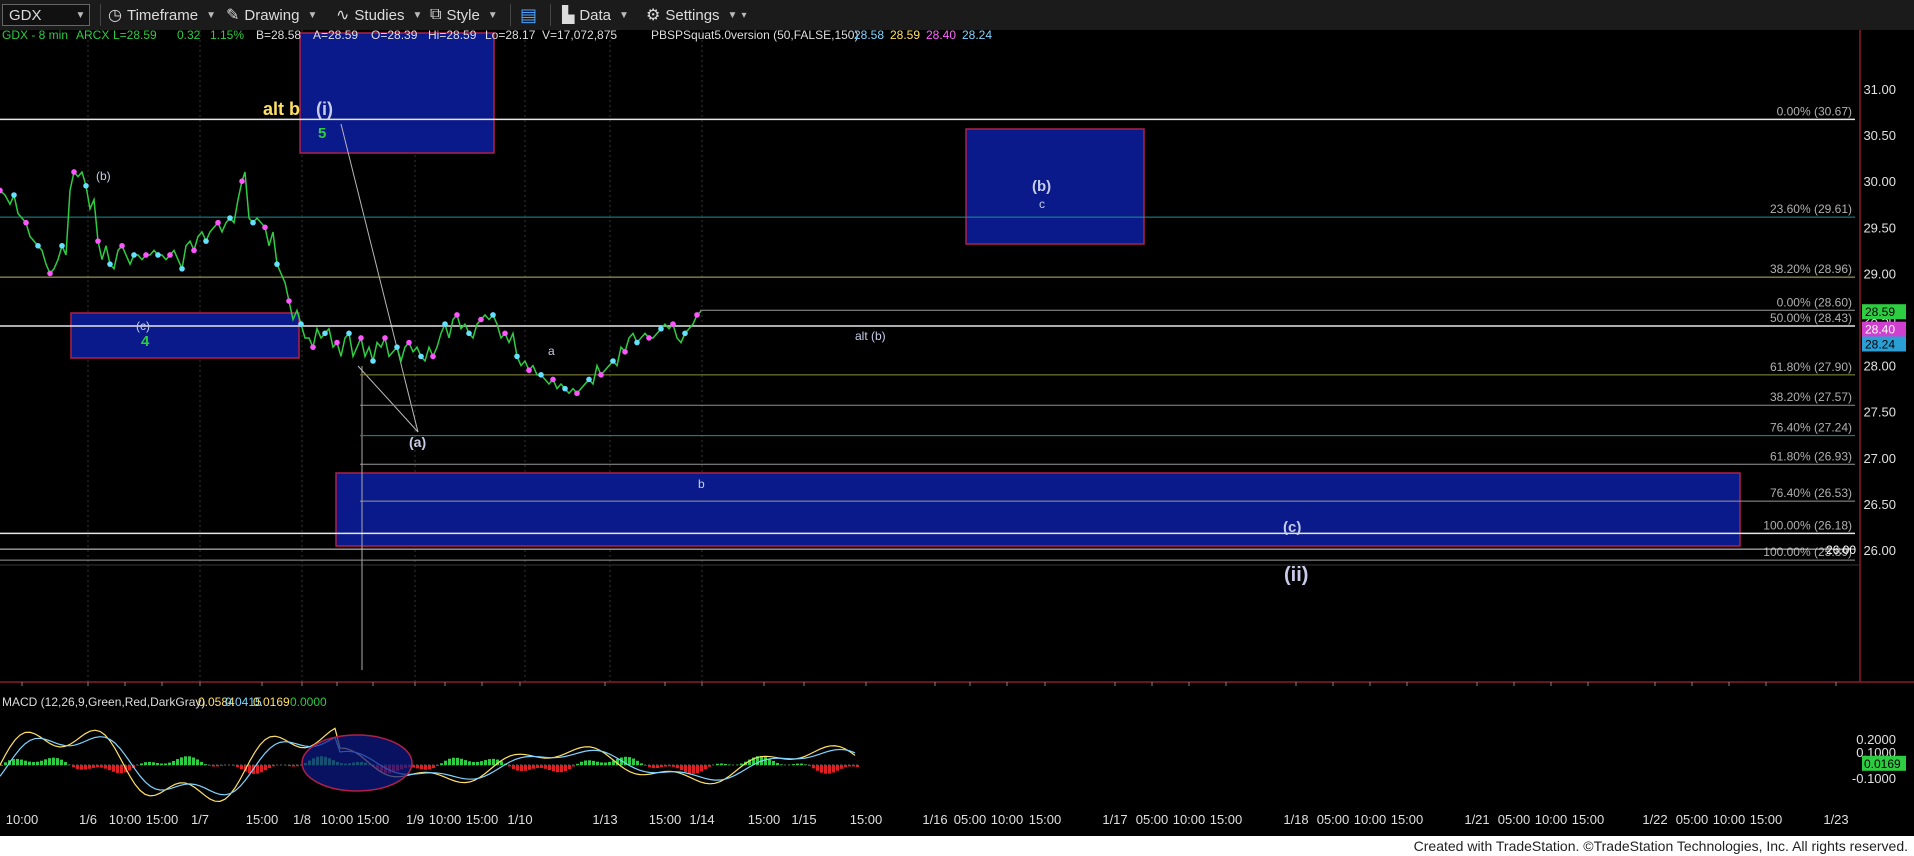  Describe the element at coordinates (233, 15) in the screenshot. I see `pencil-icon: ✎` at that location.